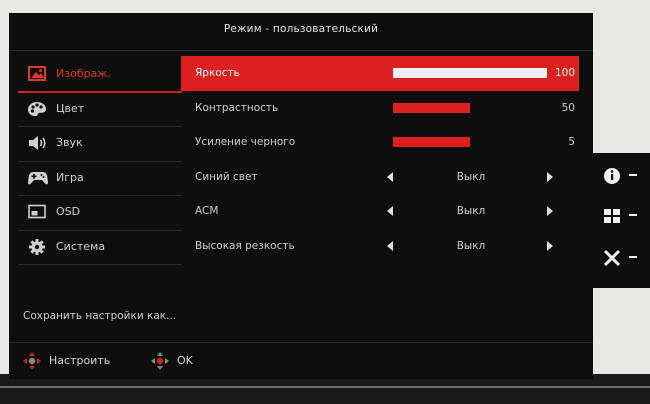  What do you see at coordinates (380, 73) in the screenshot?
I see `setting-row-brightness: Яркость 100` at bounding box center [380, 73].